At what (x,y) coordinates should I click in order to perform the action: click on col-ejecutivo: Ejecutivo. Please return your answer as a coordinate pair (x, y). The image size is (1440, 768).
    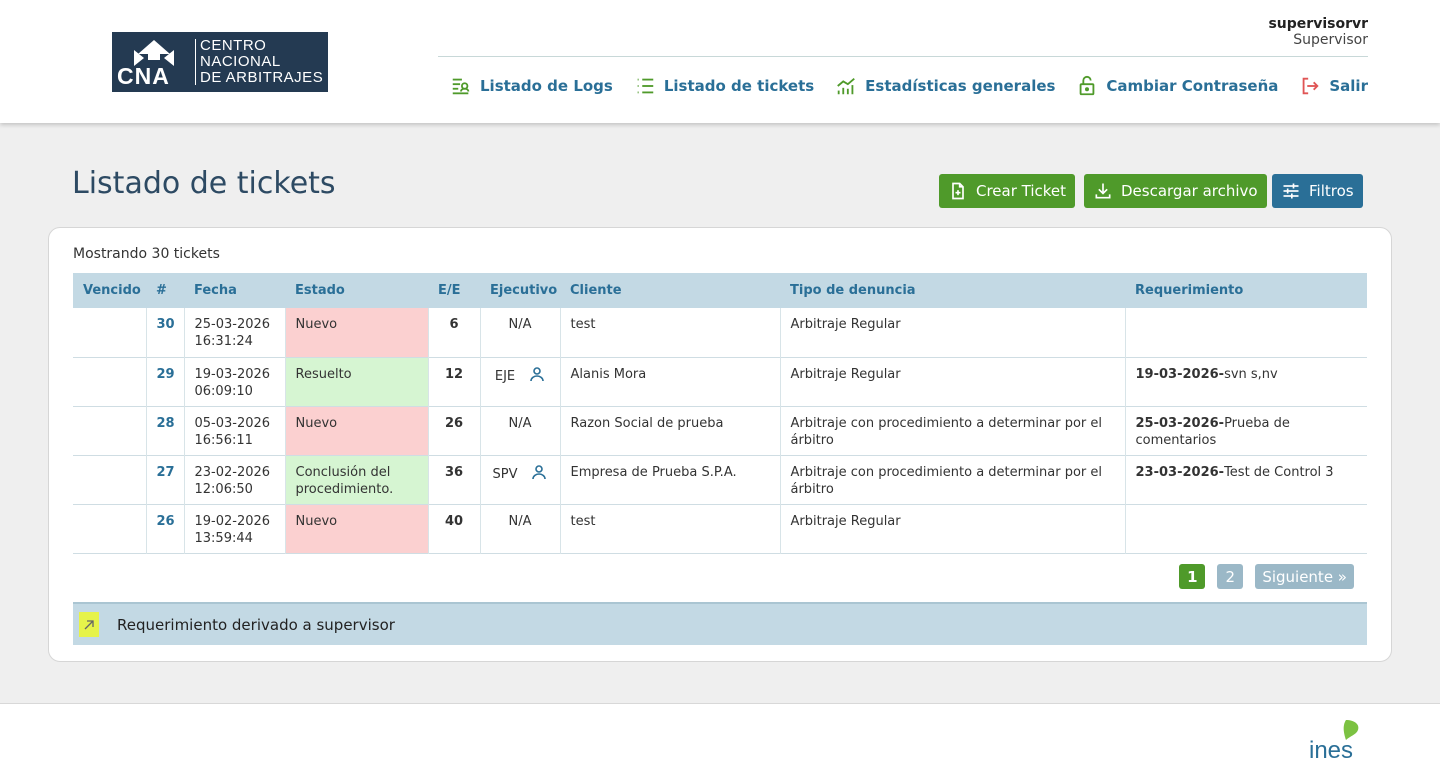
    Looking at the image, I should click on (520, 290).